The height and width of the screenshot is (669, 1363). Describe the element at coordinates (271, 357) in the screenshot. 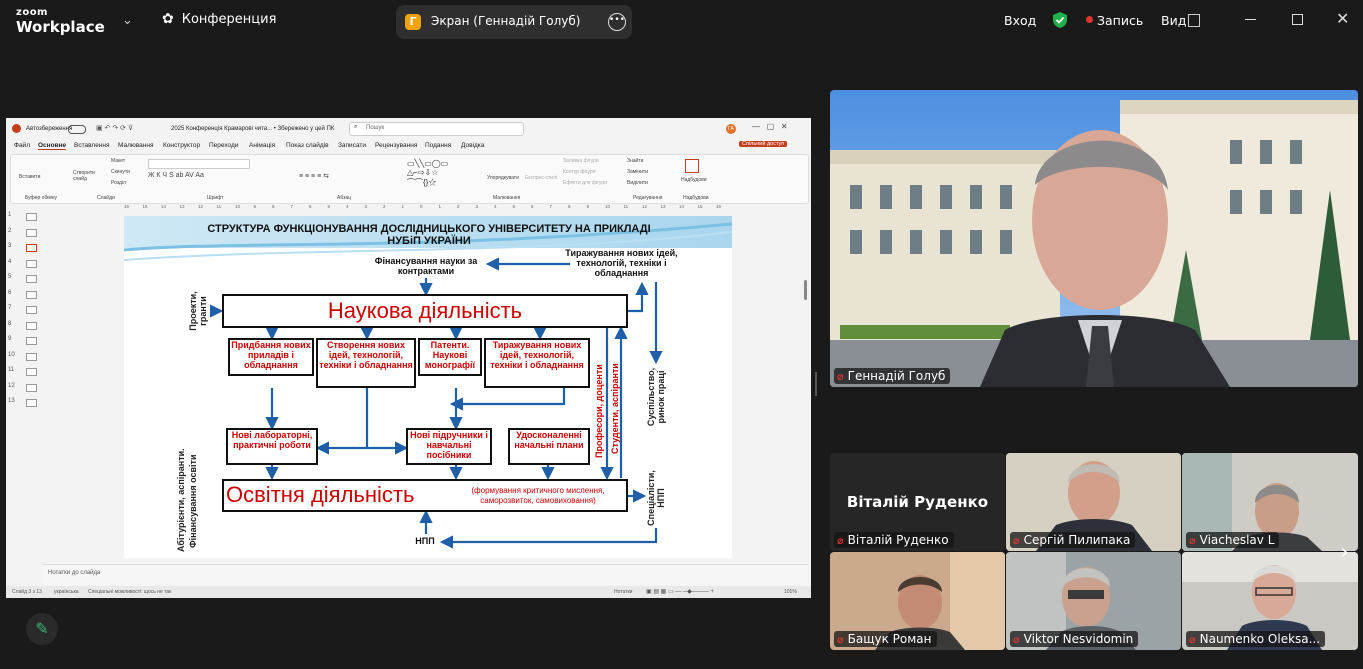

I see `box-equipment: Придбання нових приладів і обладнання` at that location.